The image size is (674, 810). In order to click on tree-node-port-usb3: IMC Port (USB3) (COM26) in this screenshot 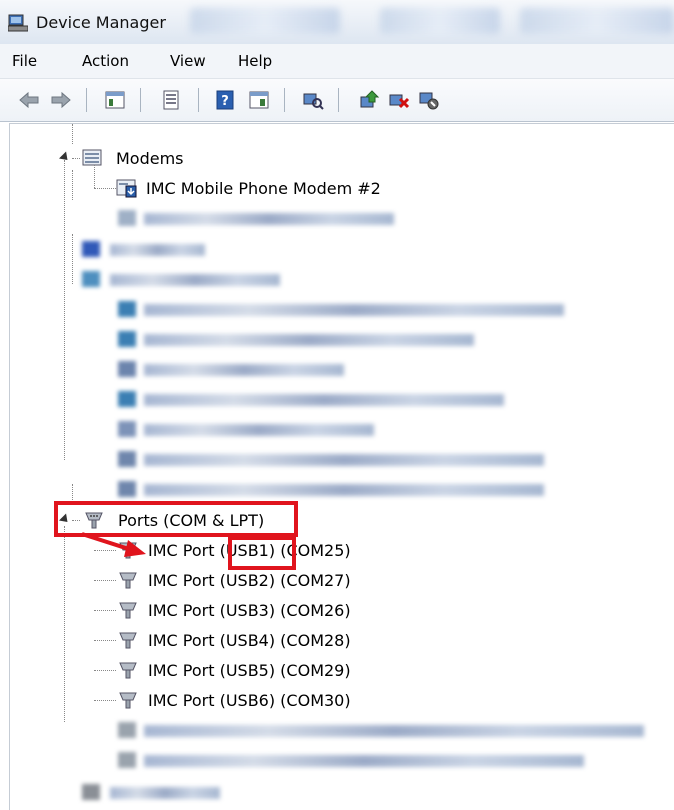, I will do `click(214, 611)`.